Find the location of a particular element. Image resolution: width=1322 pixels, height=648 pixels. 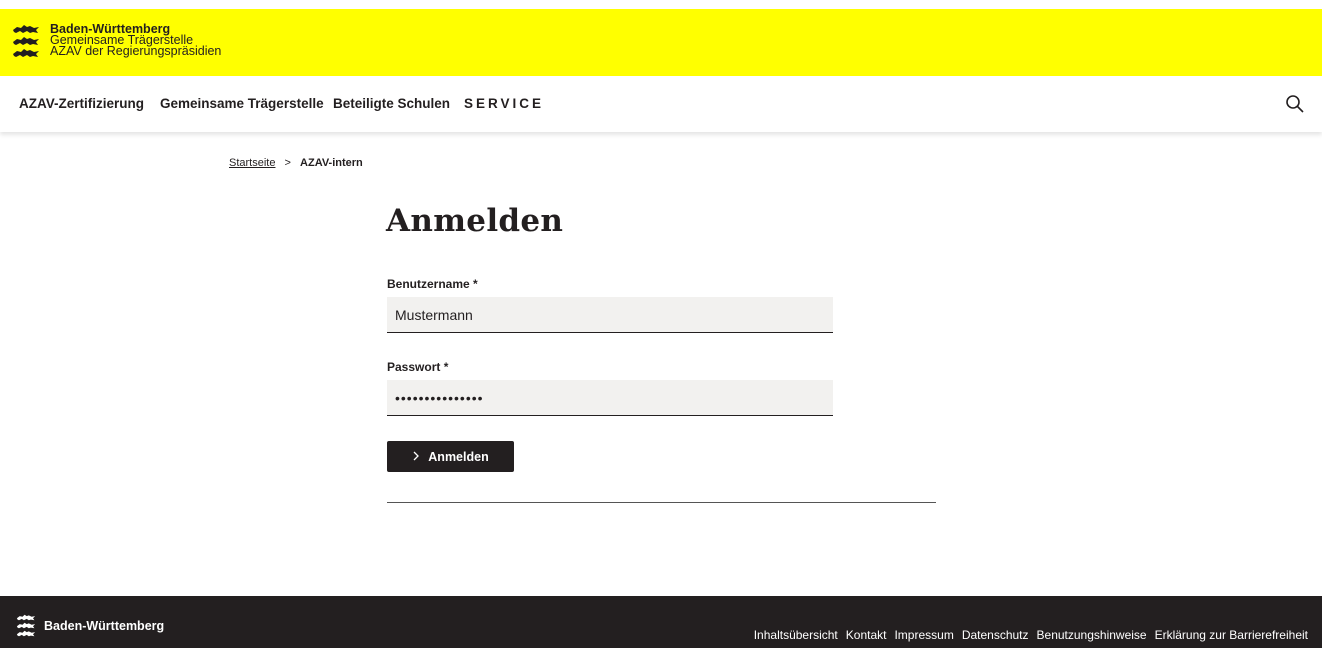

nav-item-azav-zertifizierung: AZAV-Zertifizierung is located at coordinates (81, 103).